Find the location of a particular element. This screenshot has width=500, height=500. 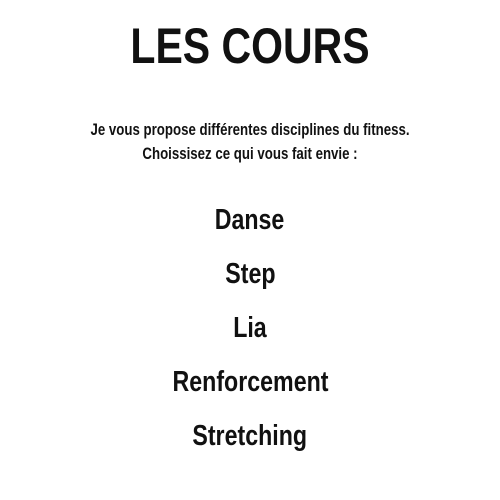

course-item-step: Step is located at coordinates (250, 274).